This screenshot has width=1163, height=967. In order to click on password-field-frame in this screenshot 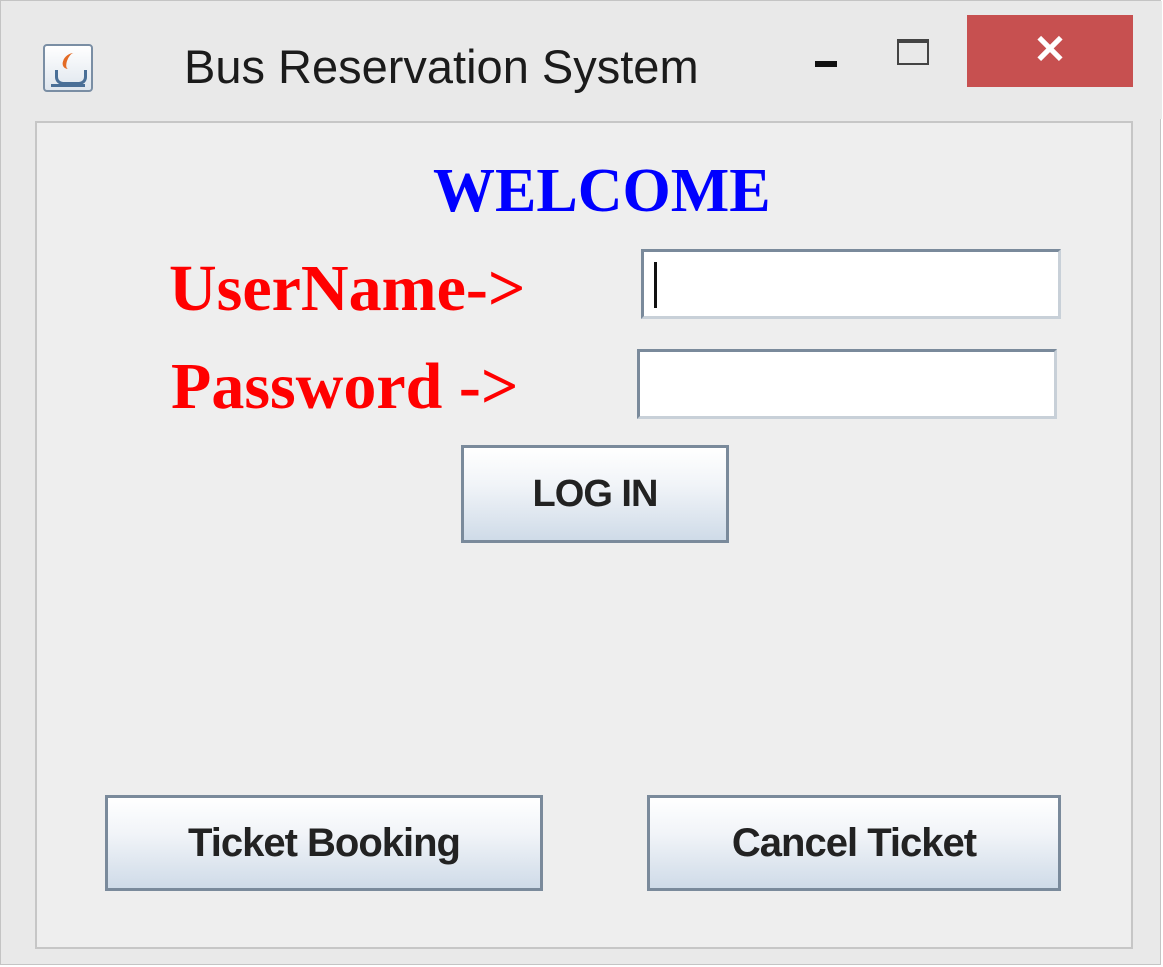, I will do `click(847, 384)`.